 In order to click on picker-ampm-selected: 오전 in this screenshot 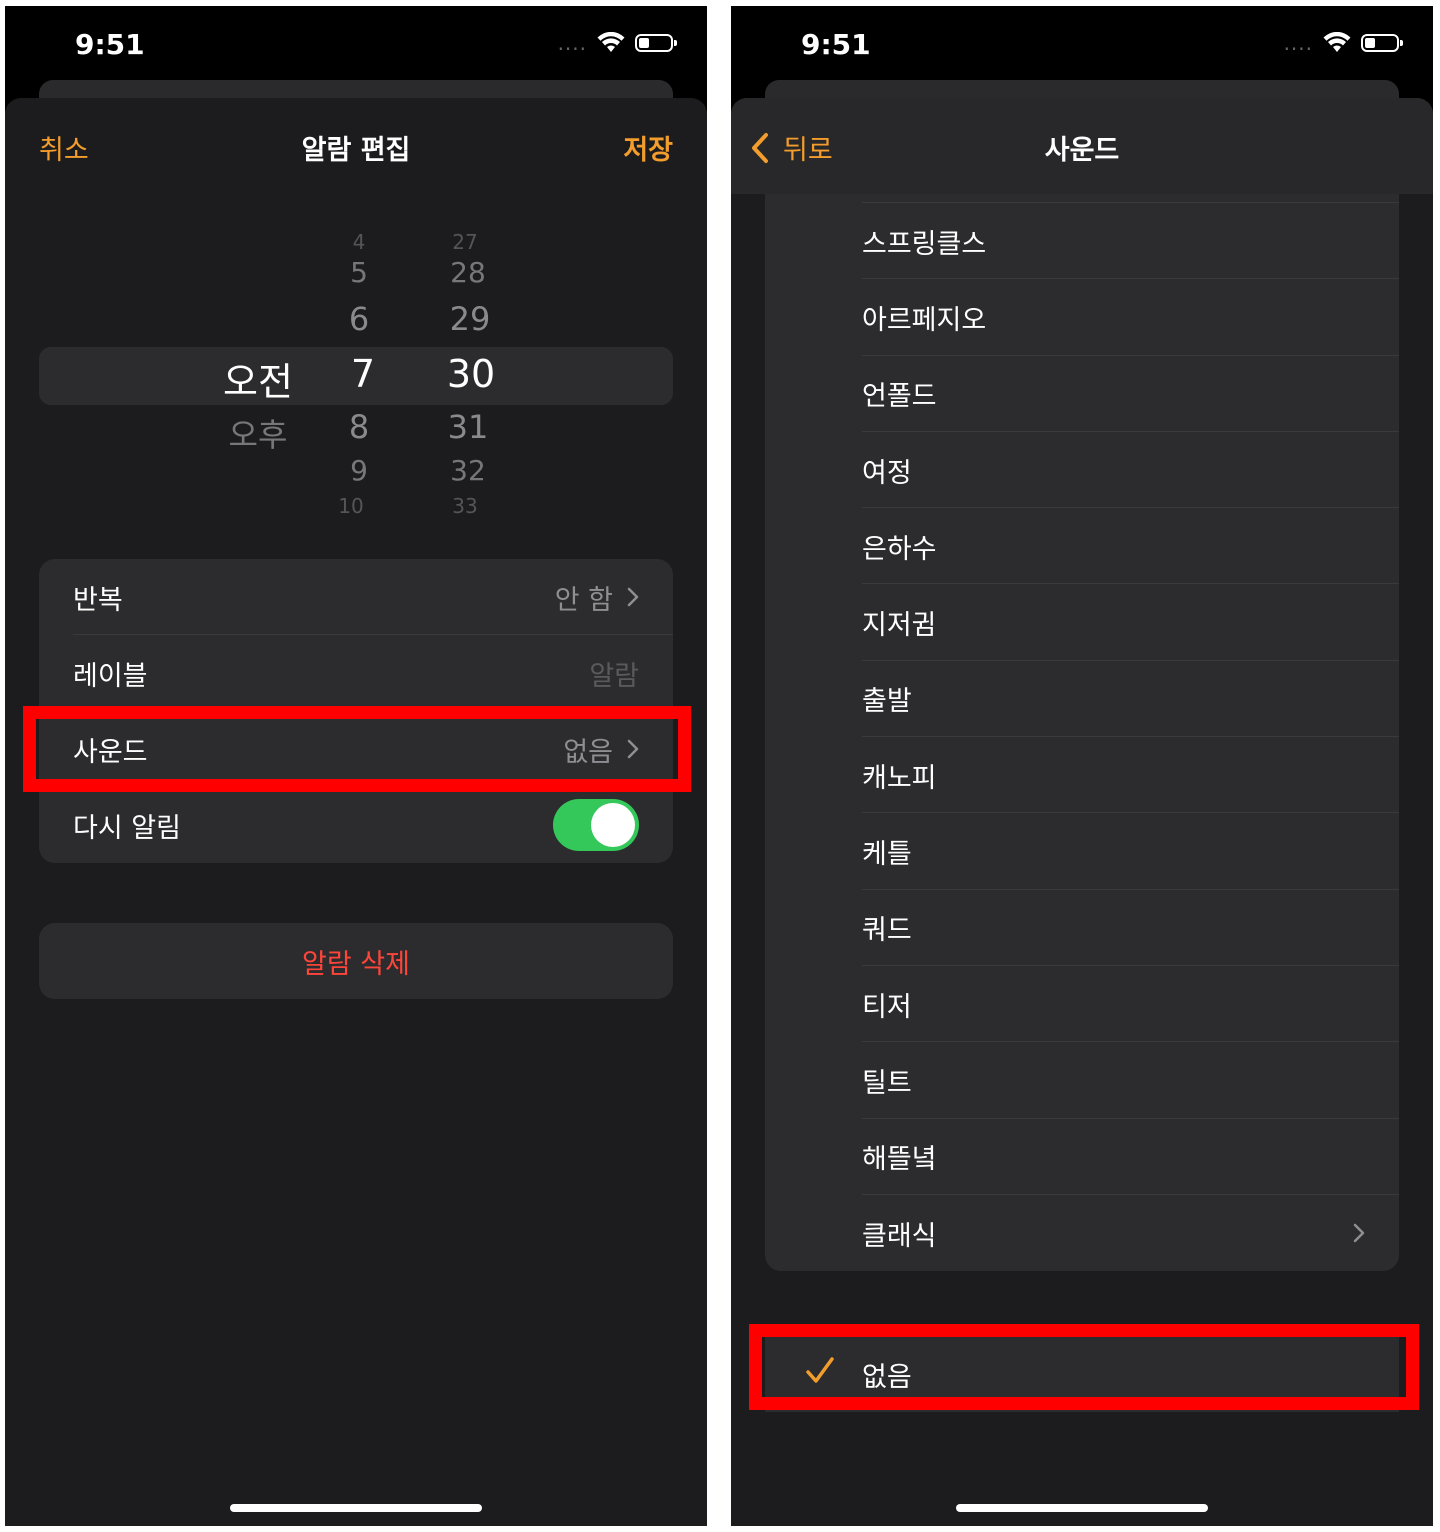, I will do `click(258, 378)`.